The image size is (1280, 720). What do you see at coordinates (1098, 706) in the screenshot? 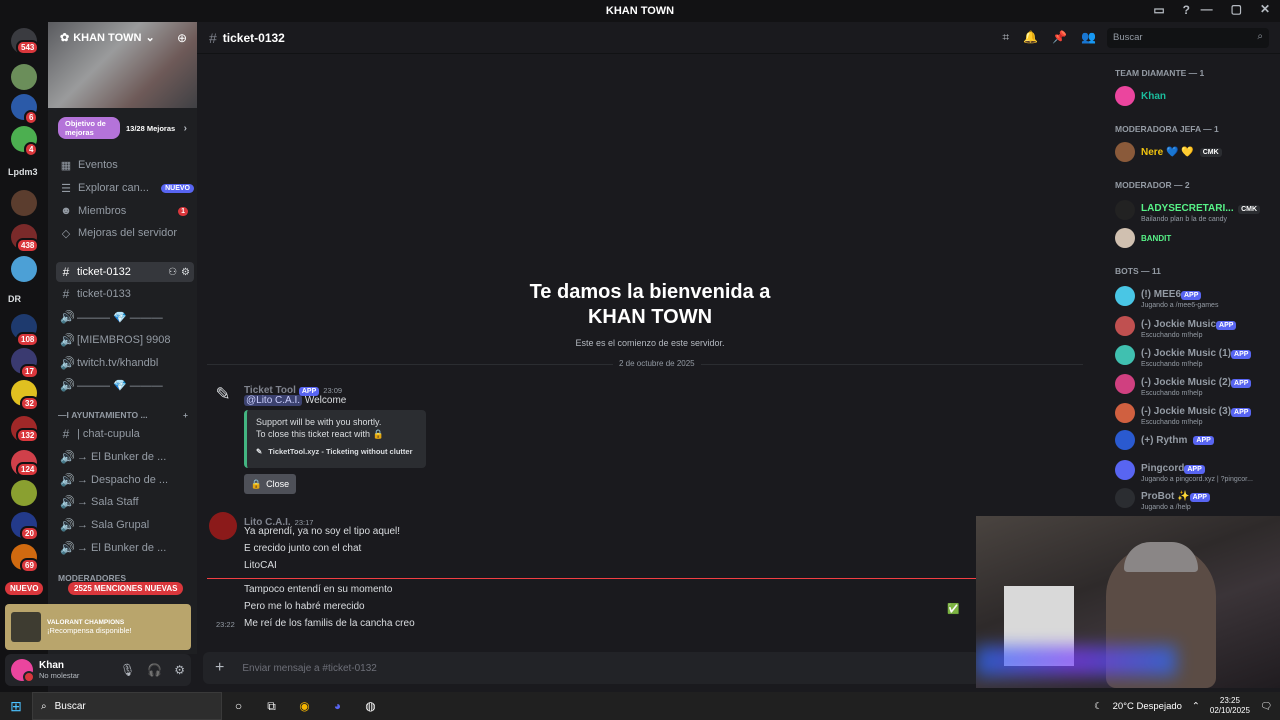
I see `weather-icon: ☾` at bounding box center [1098, 706].